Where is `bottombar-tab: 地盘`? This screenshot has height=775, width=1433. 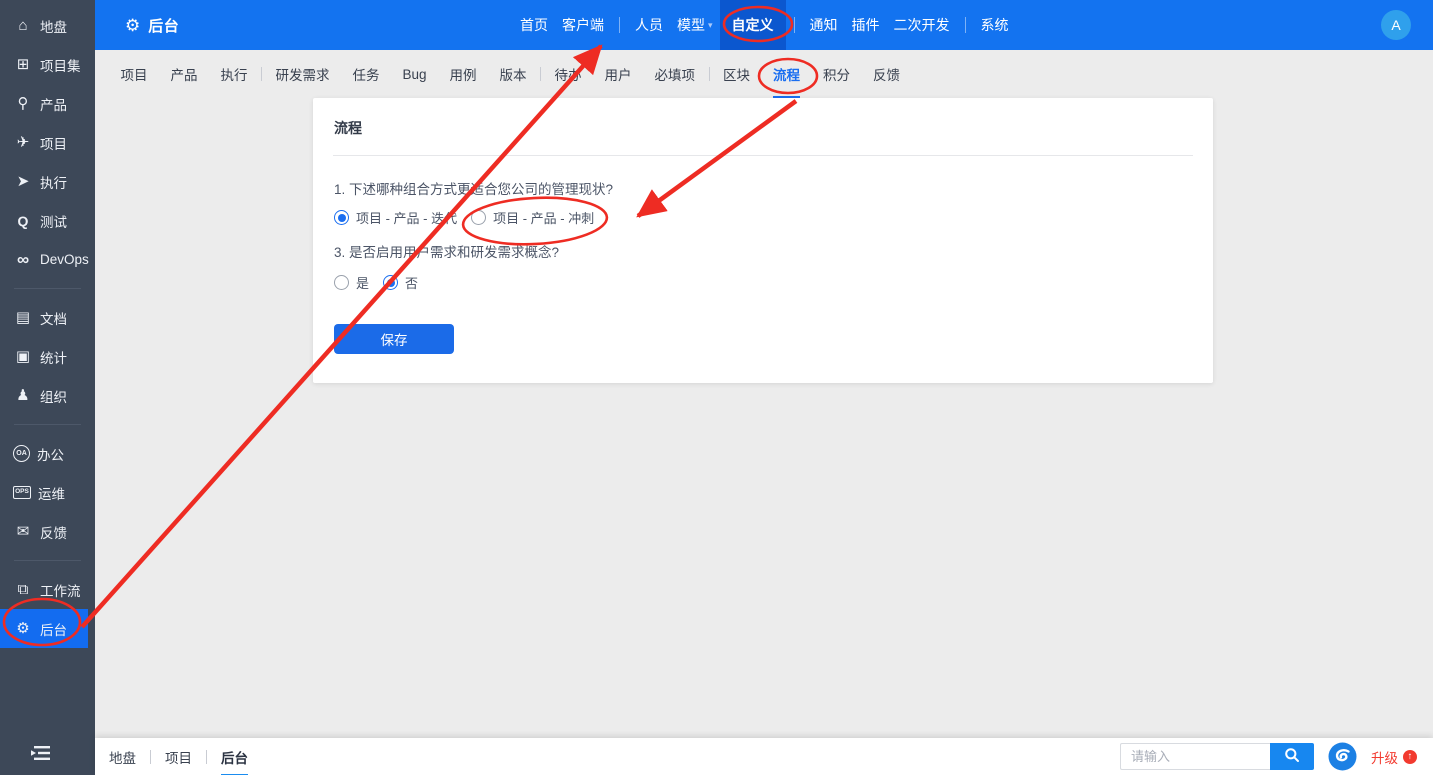 bottombar-tab: 地盘 is located at coordinates (122, 756).